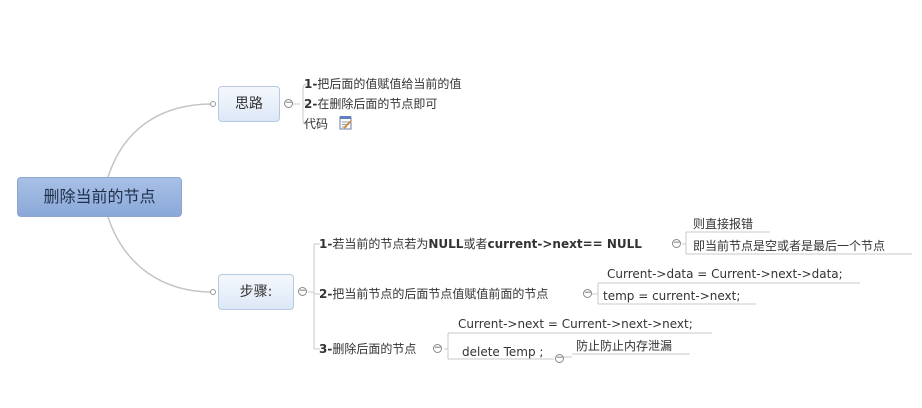 This screenshot has height=408, width=922. Describe the element at coordinates (624, 346) in the screenshot. I see `delete-temp-note: 防止防止内存泄漏` at that location.